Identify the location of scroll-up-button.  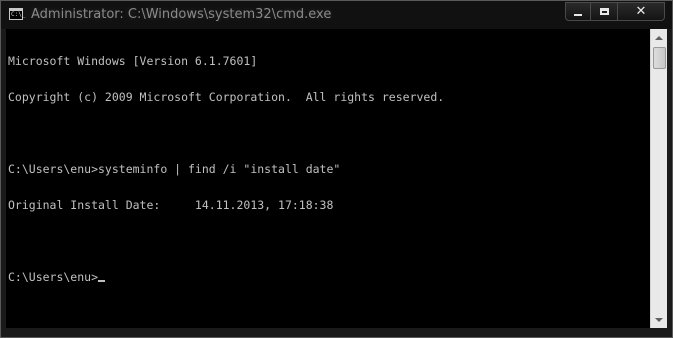
(659, 37).